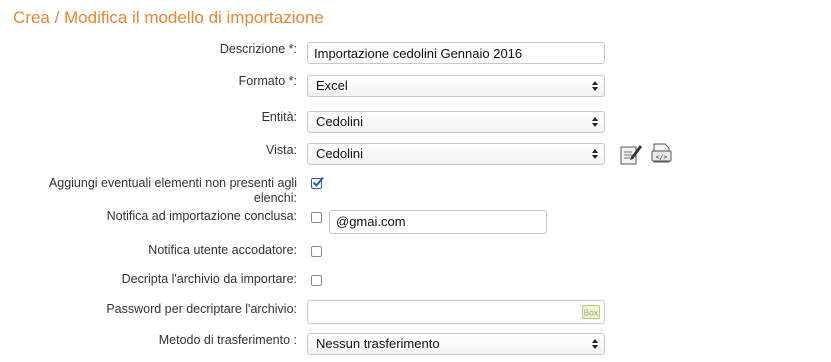 This screenshot has height=362, width=831. I want to click on password-input: Box, so click(456, 312).